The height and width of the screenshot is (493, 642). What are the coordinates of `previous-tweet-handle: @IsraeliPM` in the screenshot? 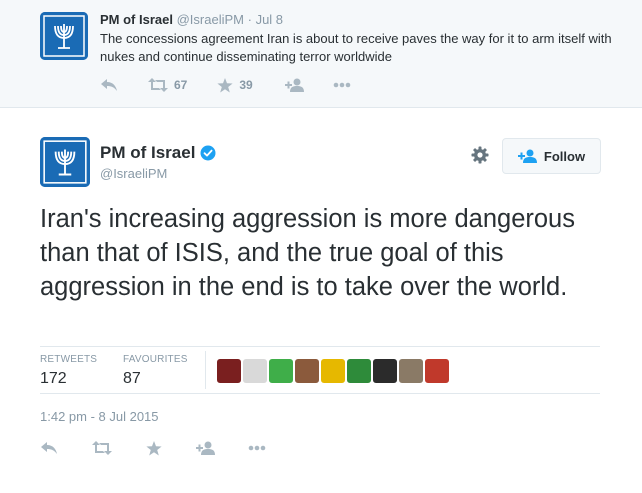 It's located at (210, 19).